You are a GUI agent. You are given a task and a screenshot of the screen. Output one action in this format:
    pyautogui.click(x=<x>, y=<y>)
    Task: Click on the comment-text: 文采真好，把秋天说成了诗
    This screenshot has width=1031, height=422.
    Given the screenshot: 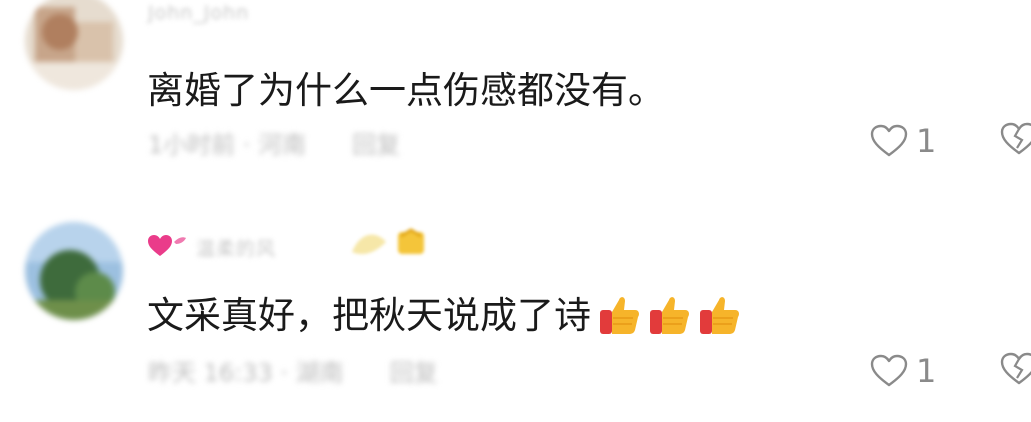 What is the action you would take?
    pyautogui.click(x=444, y=315)
    